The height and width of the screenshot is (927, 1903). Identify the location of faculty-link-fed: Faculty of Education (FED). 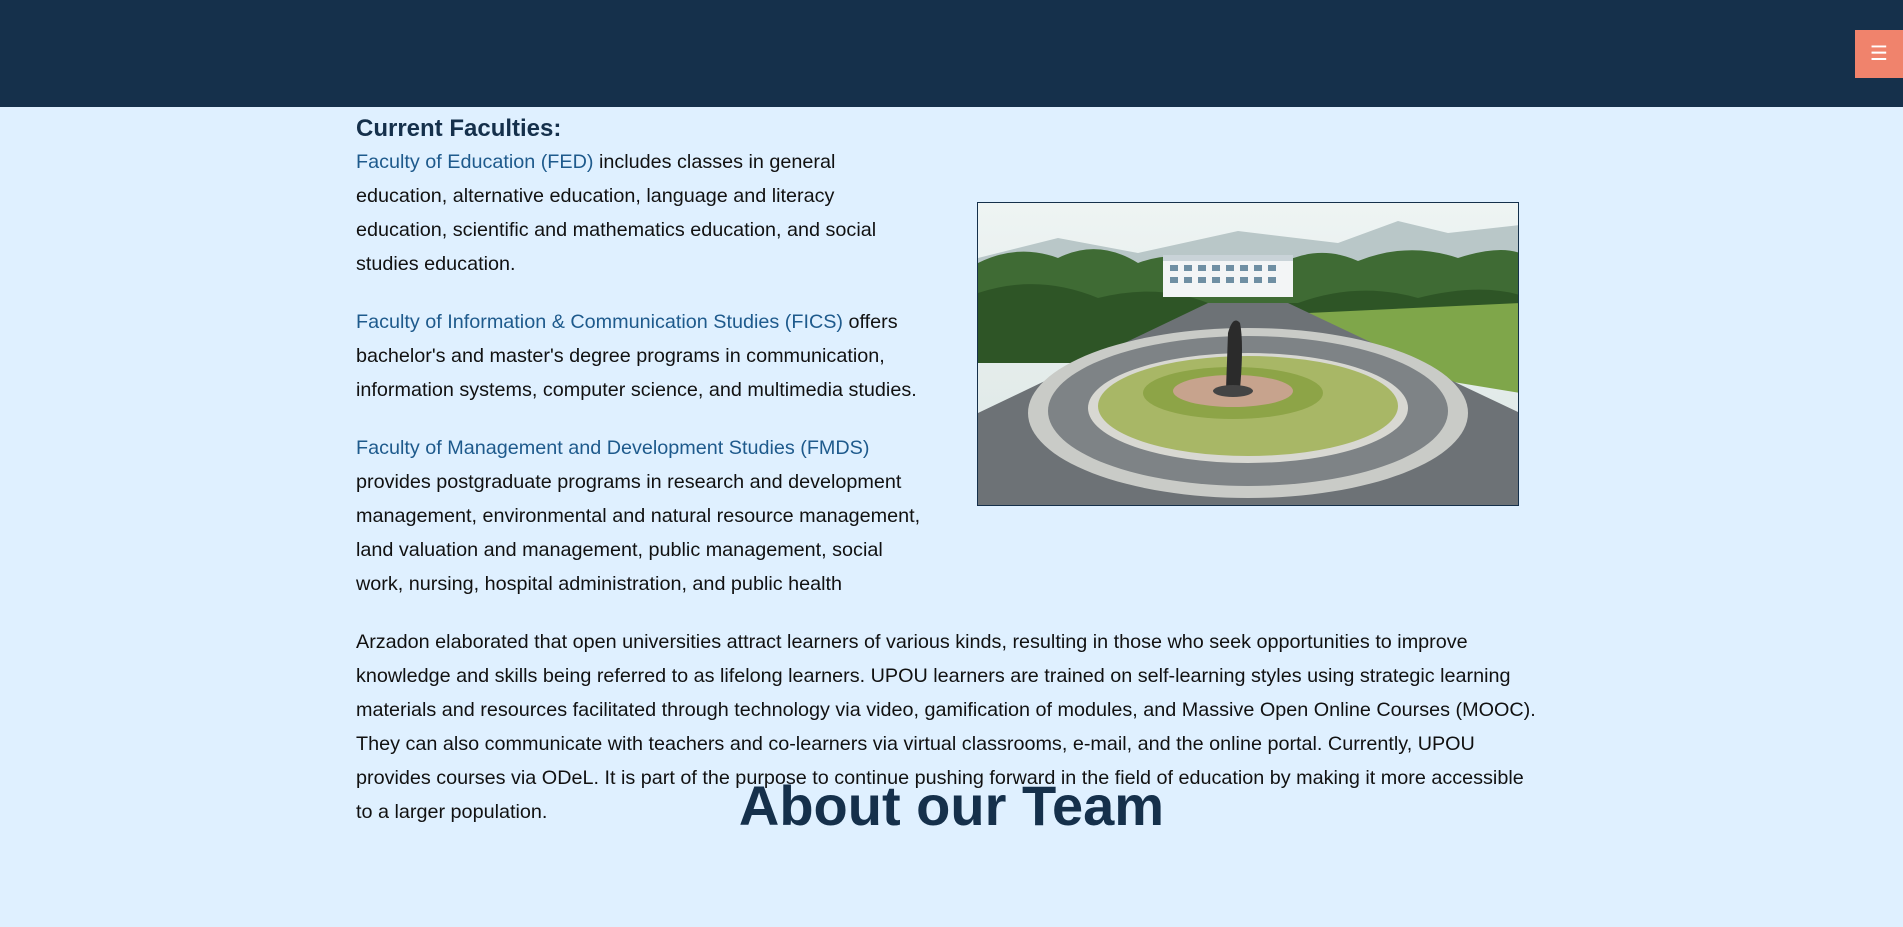
(474, 162).